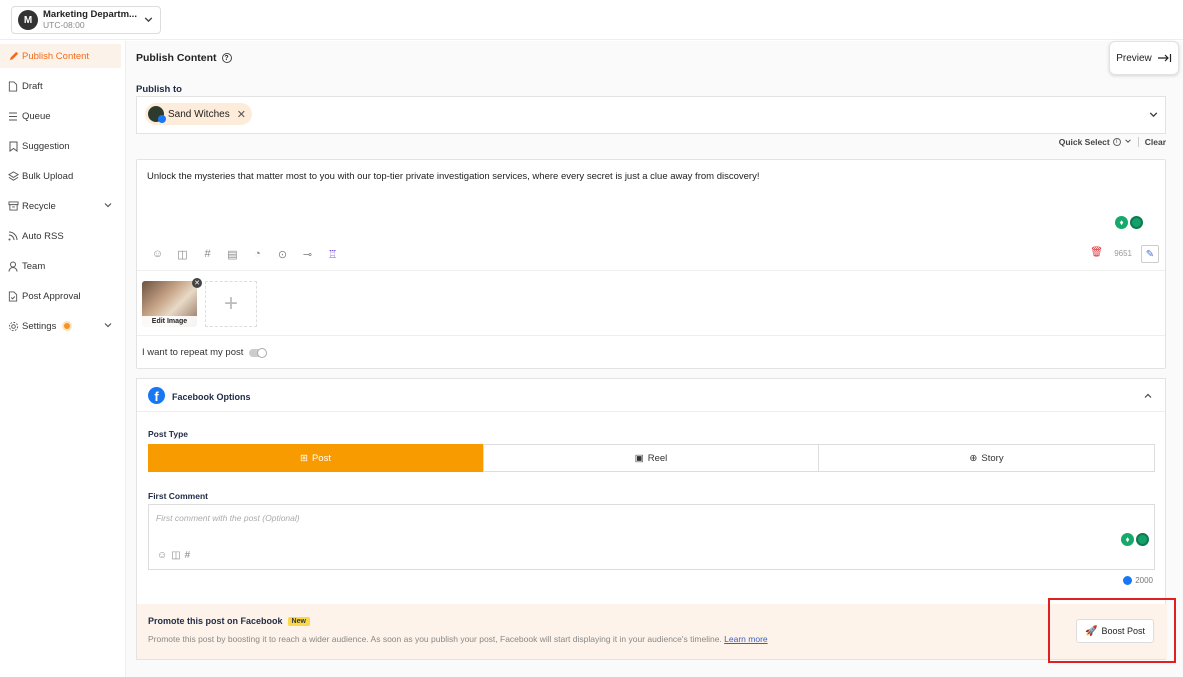 Image resolution: width=1183 pixels, height=677 pixels. I want to click on plus-circle-icon: ⊕, so click(973, 458).